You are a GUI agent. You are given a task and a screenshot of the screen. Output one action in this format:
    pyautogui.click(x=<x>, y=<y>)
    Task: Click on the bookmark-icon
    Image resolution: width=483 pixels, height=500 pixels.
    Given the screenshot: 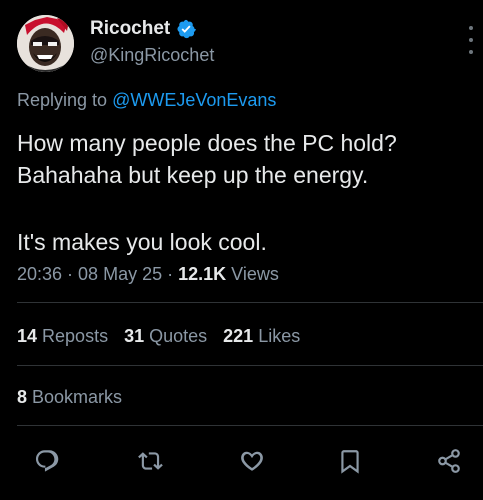 What is the action you would take?
    pyautogui.click(x=350, y=462)
    